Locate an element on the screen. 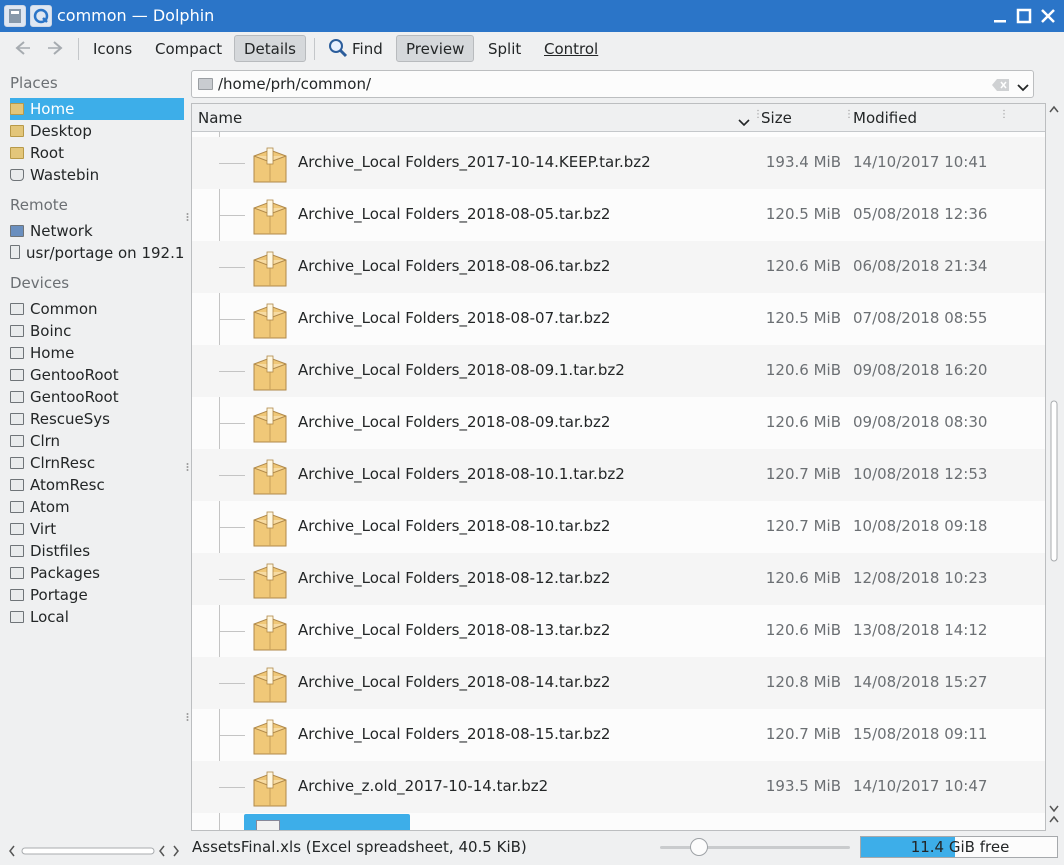 Image resolution: width=1064 pixels, height=865 pixels. zoom-slider-handle is located at coordinates (699, 847).